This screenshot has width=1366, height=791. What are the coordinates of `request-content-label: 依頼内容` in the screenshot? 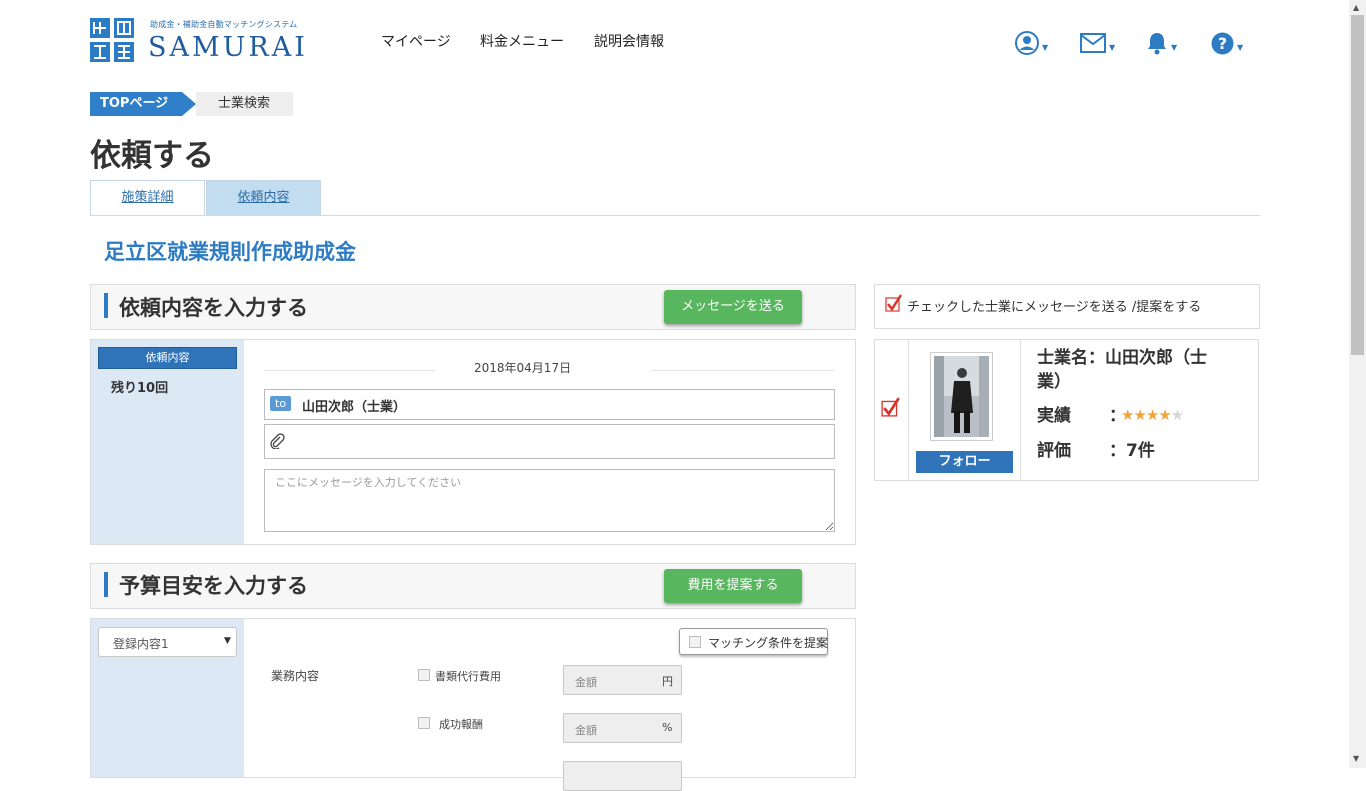 It's located at (167, 358).